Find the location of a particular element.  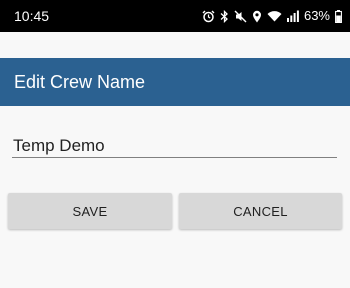

mute-icon is located at coordinates (240, 16).